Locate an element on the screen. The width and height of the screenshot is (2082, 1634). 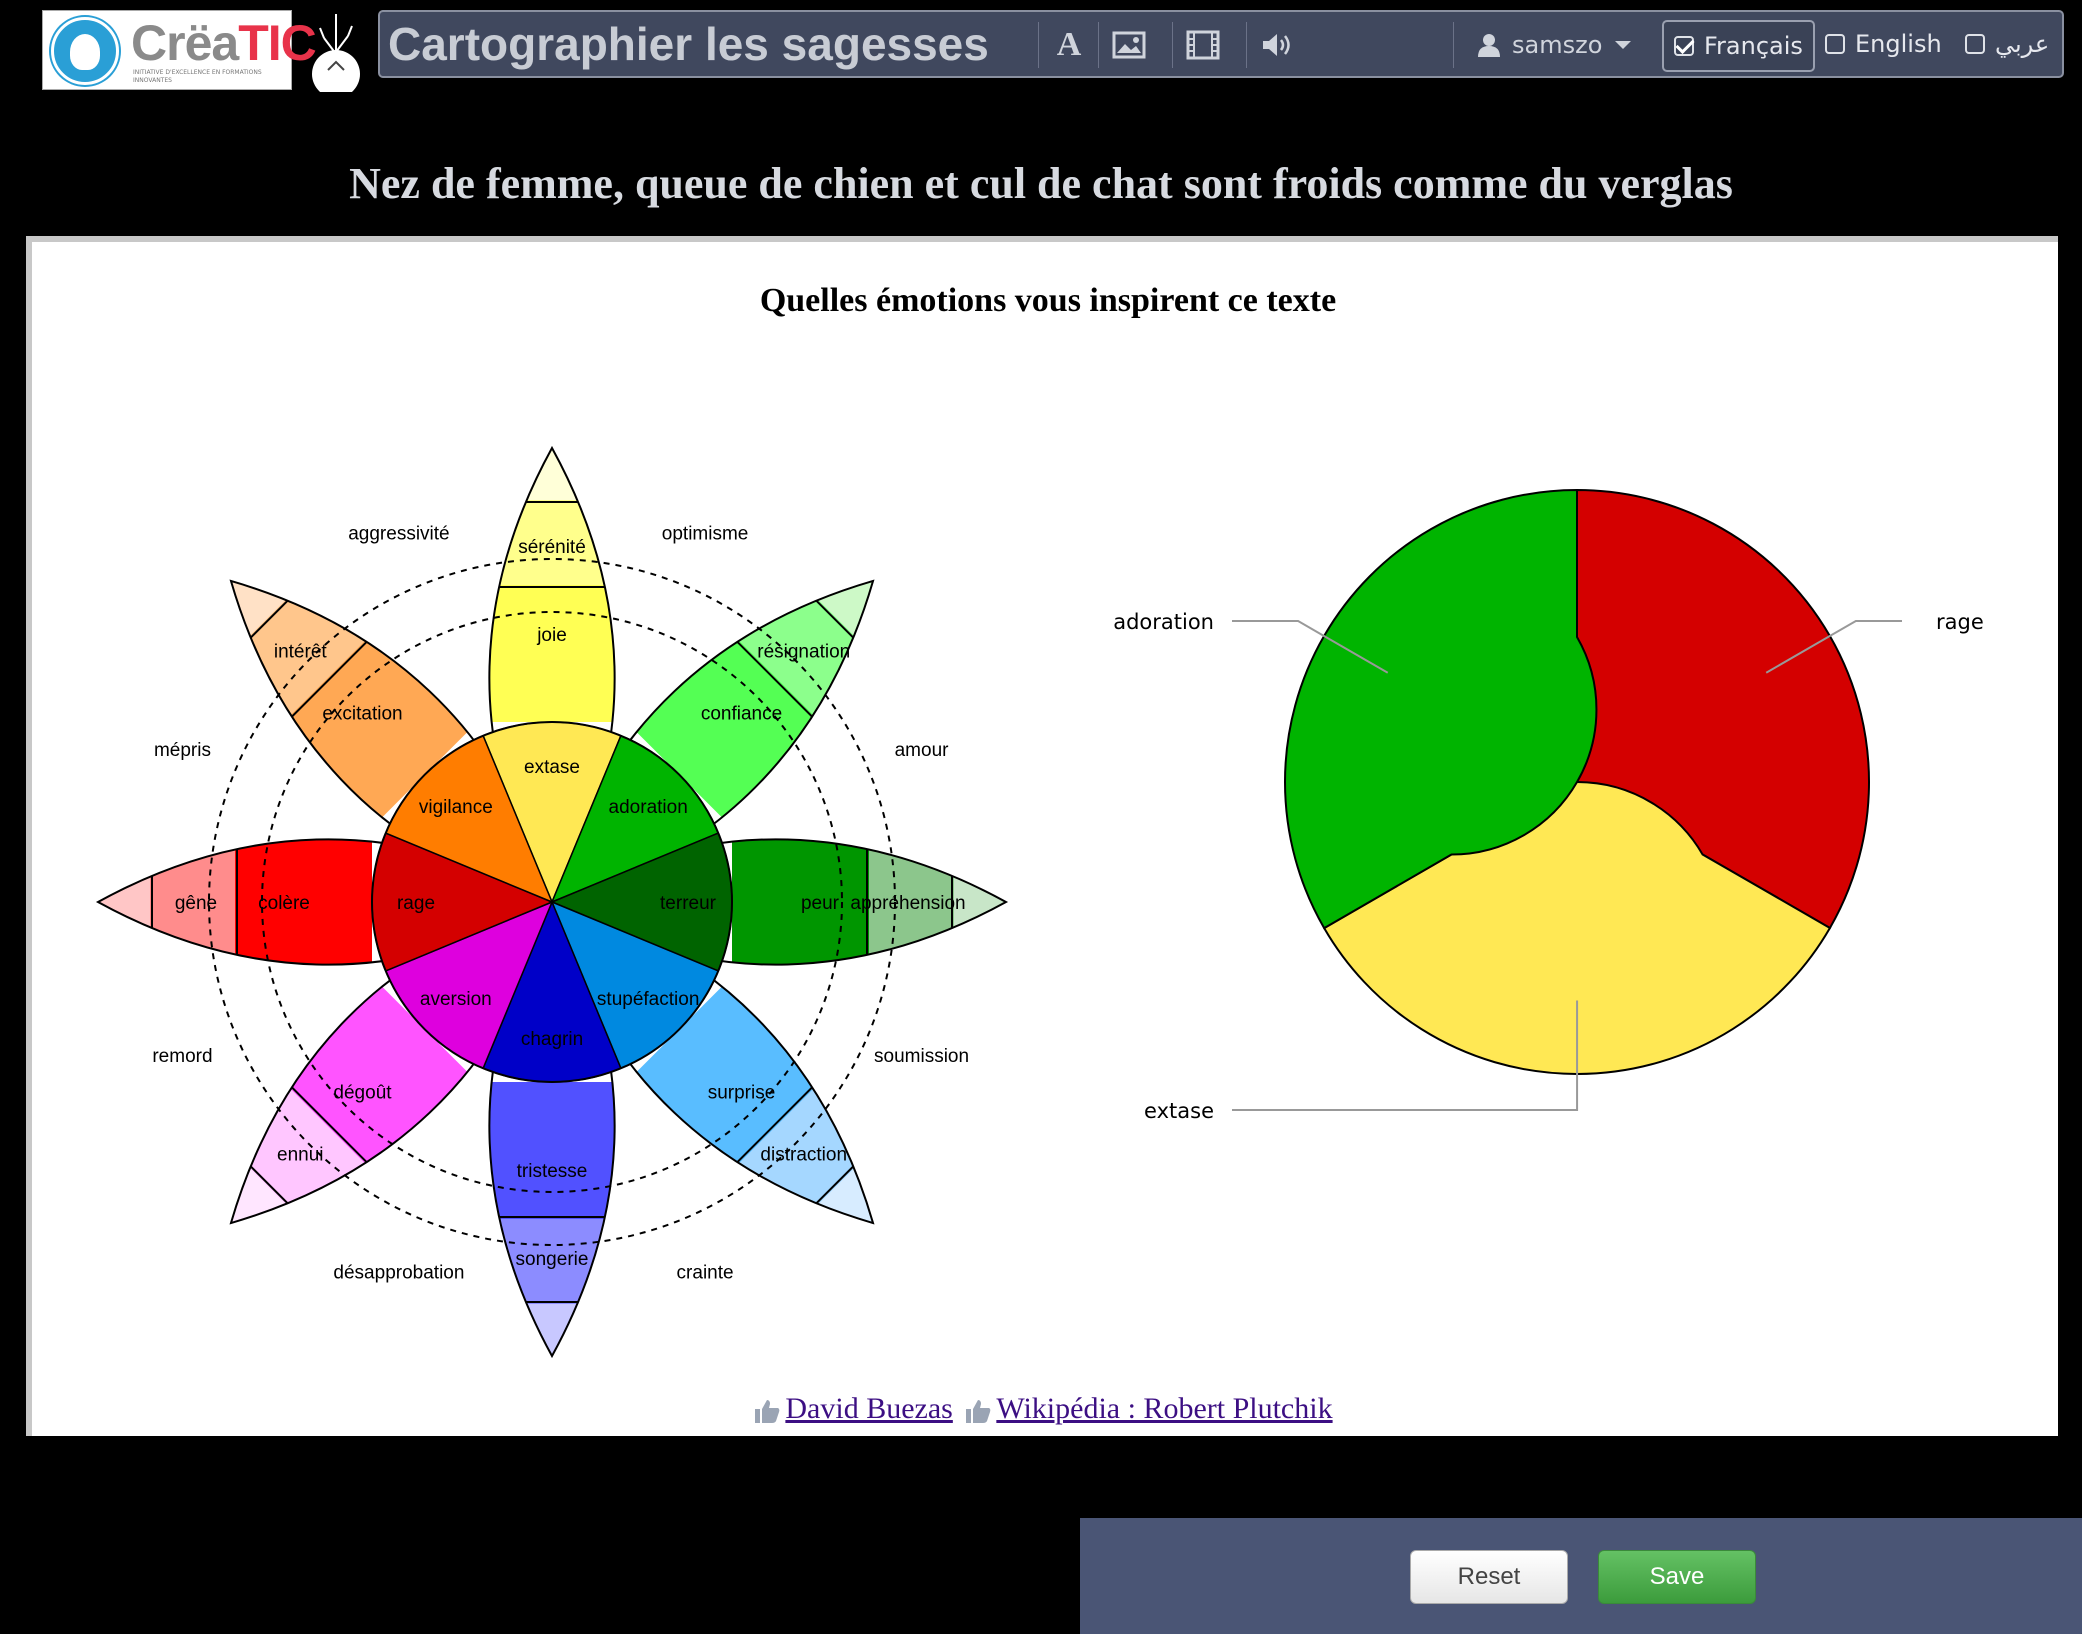
language-option-english: English is located at coordinates (1883, 44).